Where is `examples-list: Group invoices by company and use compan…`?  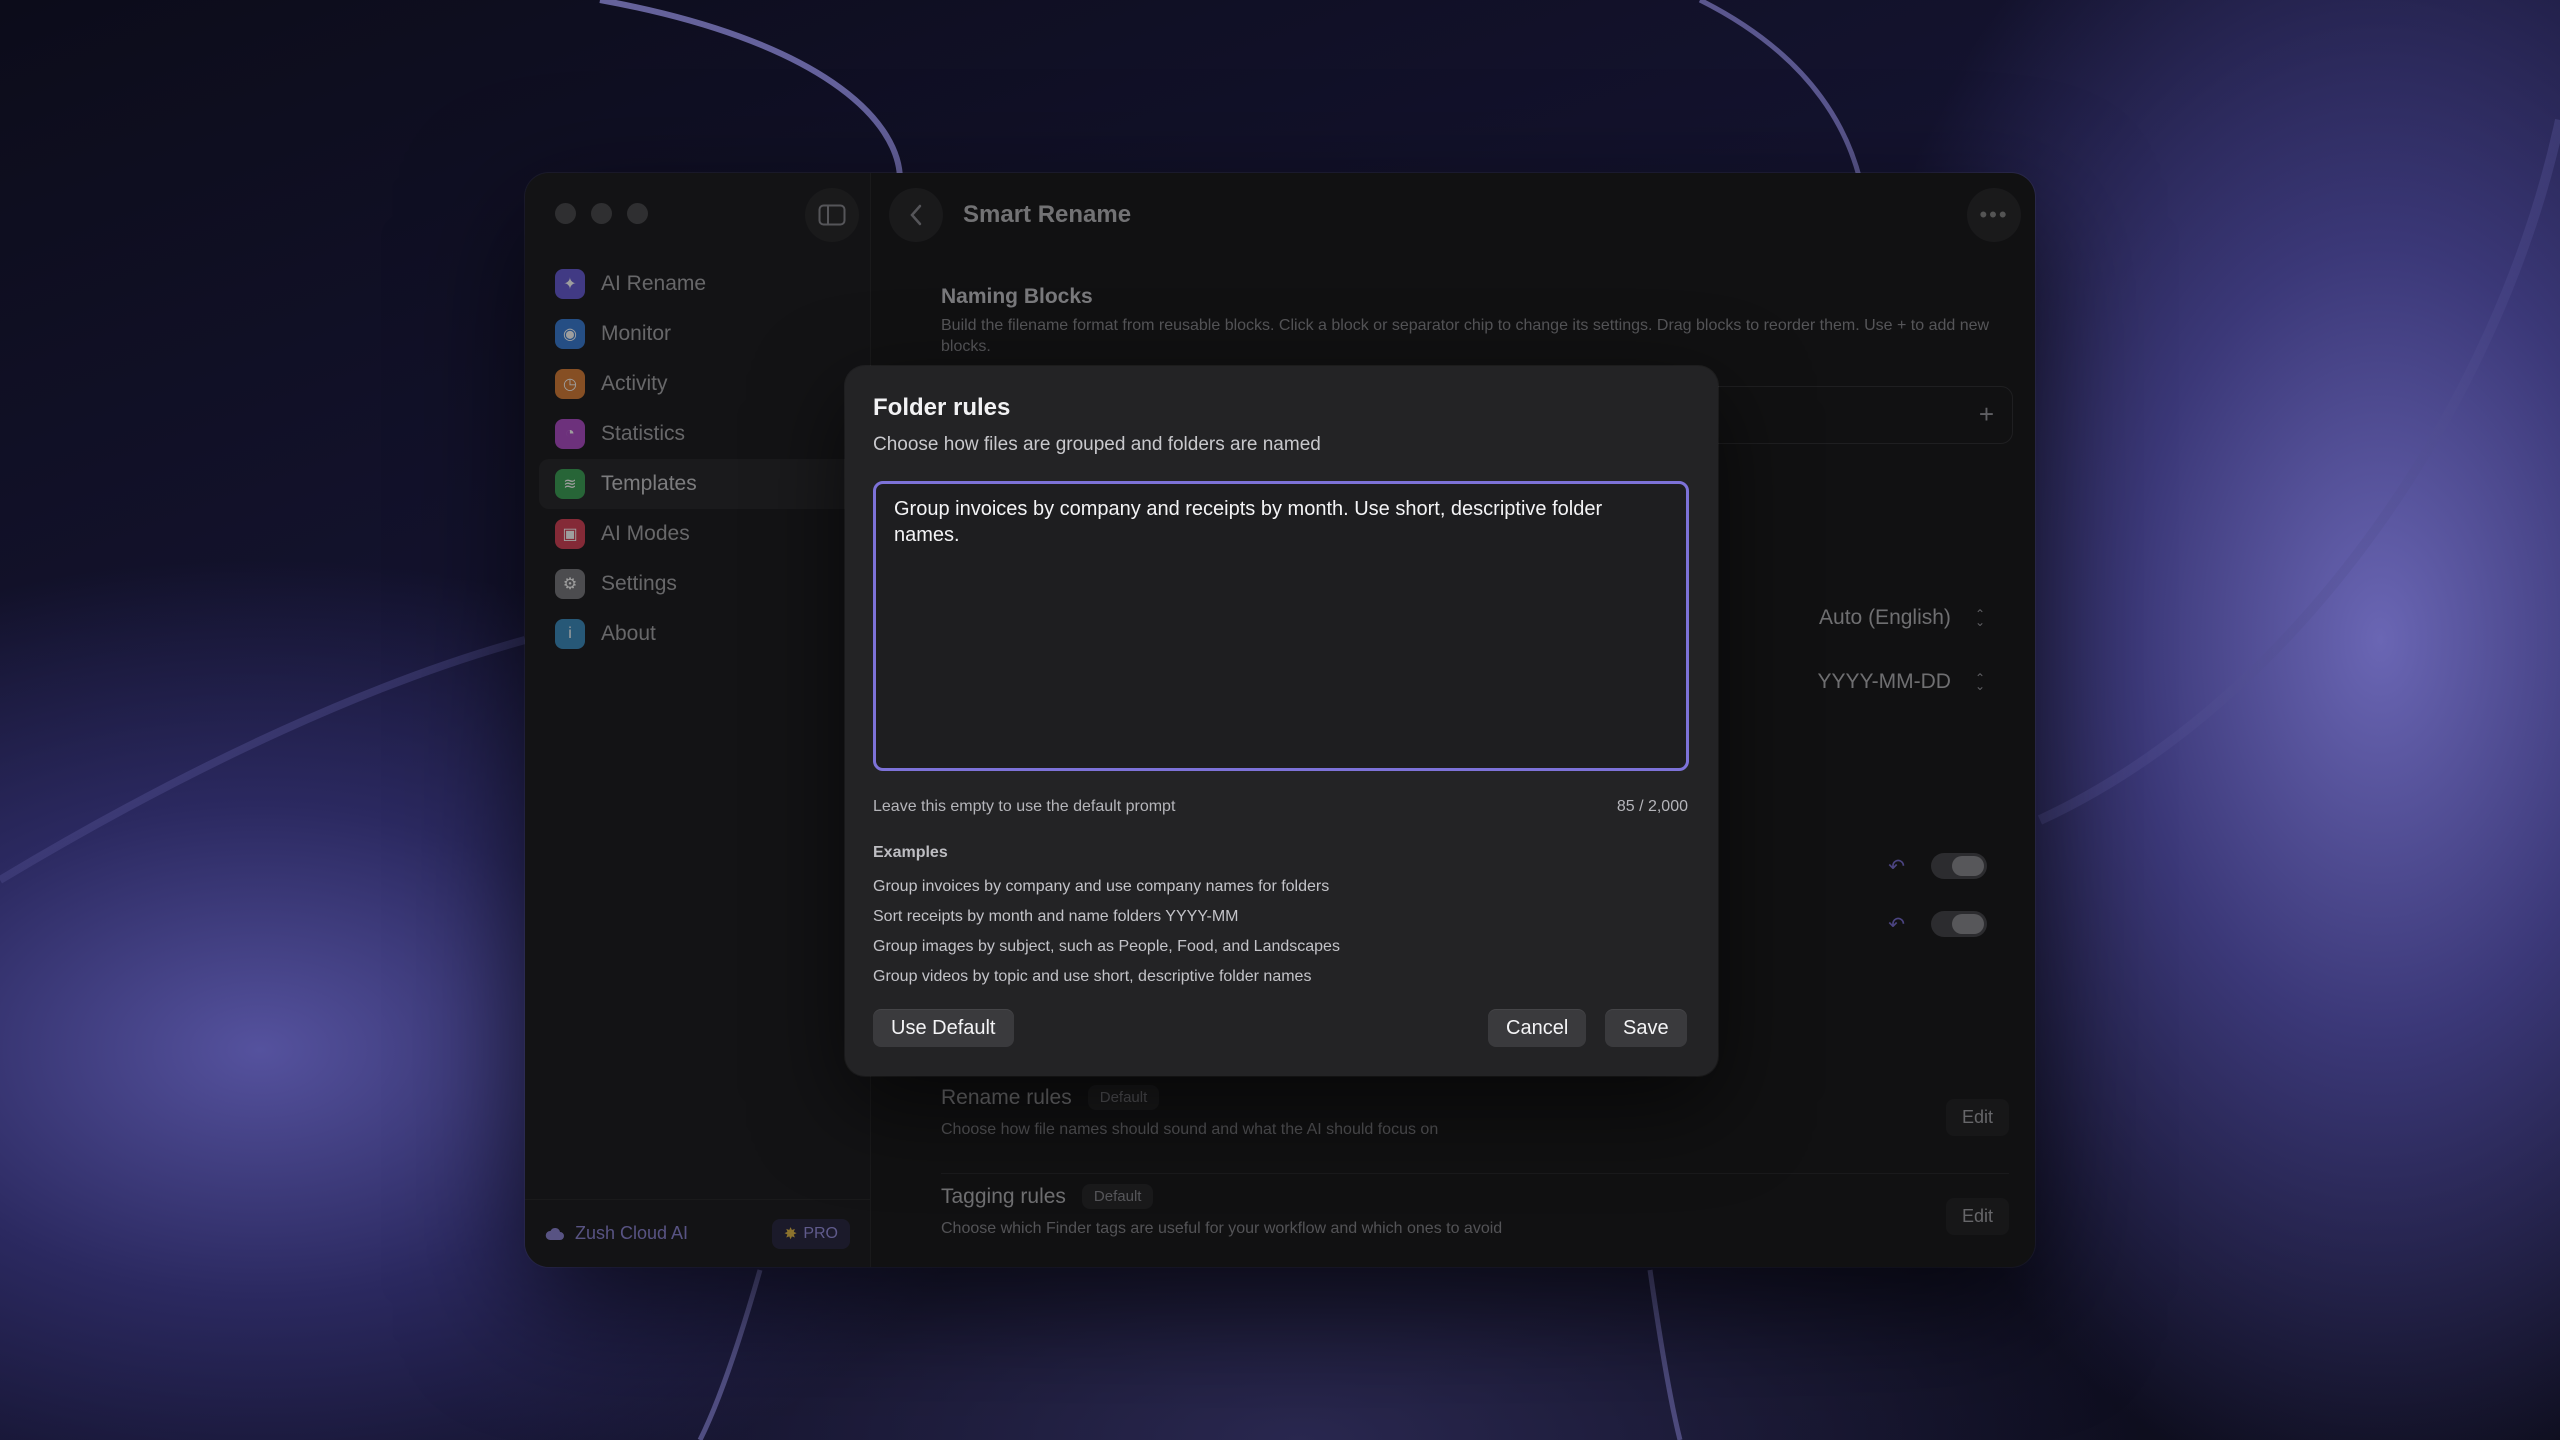
examples-list: Group invoices by company and use compan… is located at coordinates (1106, 932).